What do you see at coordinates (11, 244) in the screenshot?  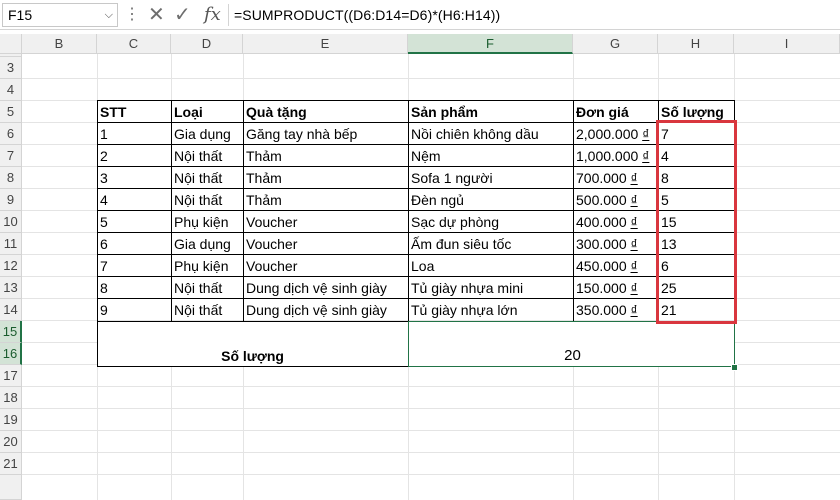 I see `row-header: 11` at bounding box center [11, 244].